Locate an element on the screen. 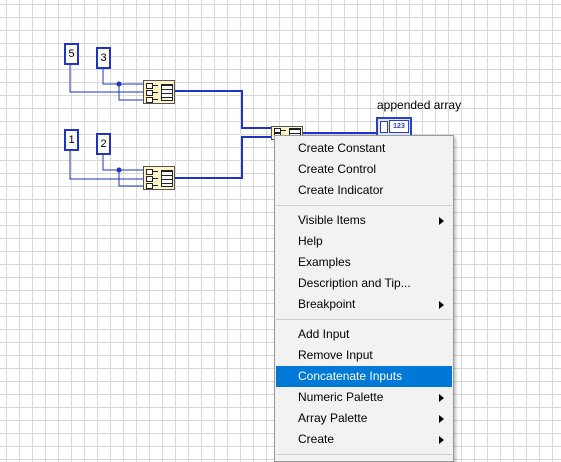 This screenshot has width=561, height=462. constant-3: 3 is located at coordinates (103, 58).